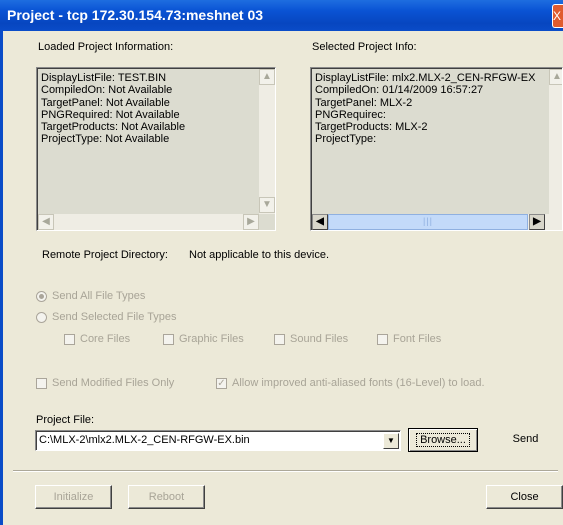  What do you see at coordinates (104, 78) in the screenshot?
I see `loaded-info-line: DisplayListFile: TEST.BIN` at bounding box center [104, 78].